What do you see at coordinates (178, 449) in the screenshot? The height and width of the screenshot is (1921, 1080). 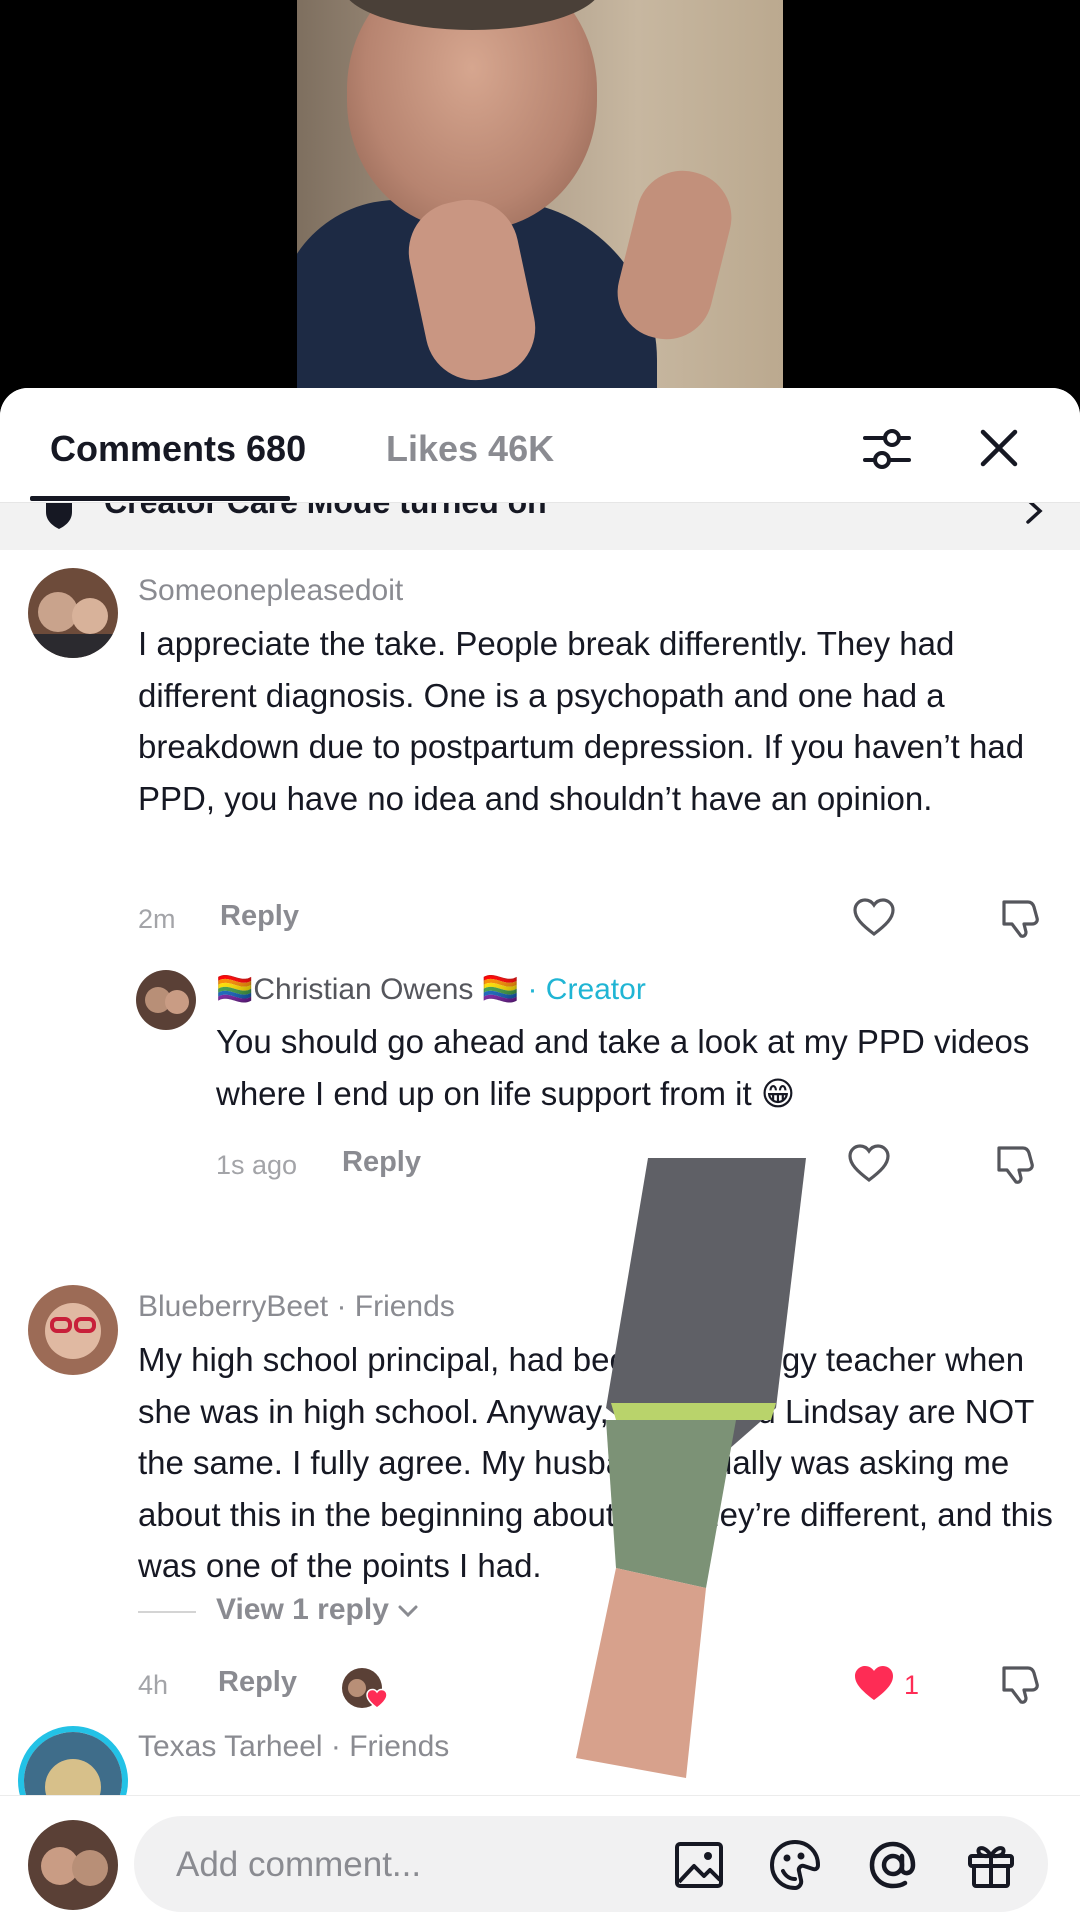 I see `tab-comments: Comments 680` at bounding box center [178, 449].